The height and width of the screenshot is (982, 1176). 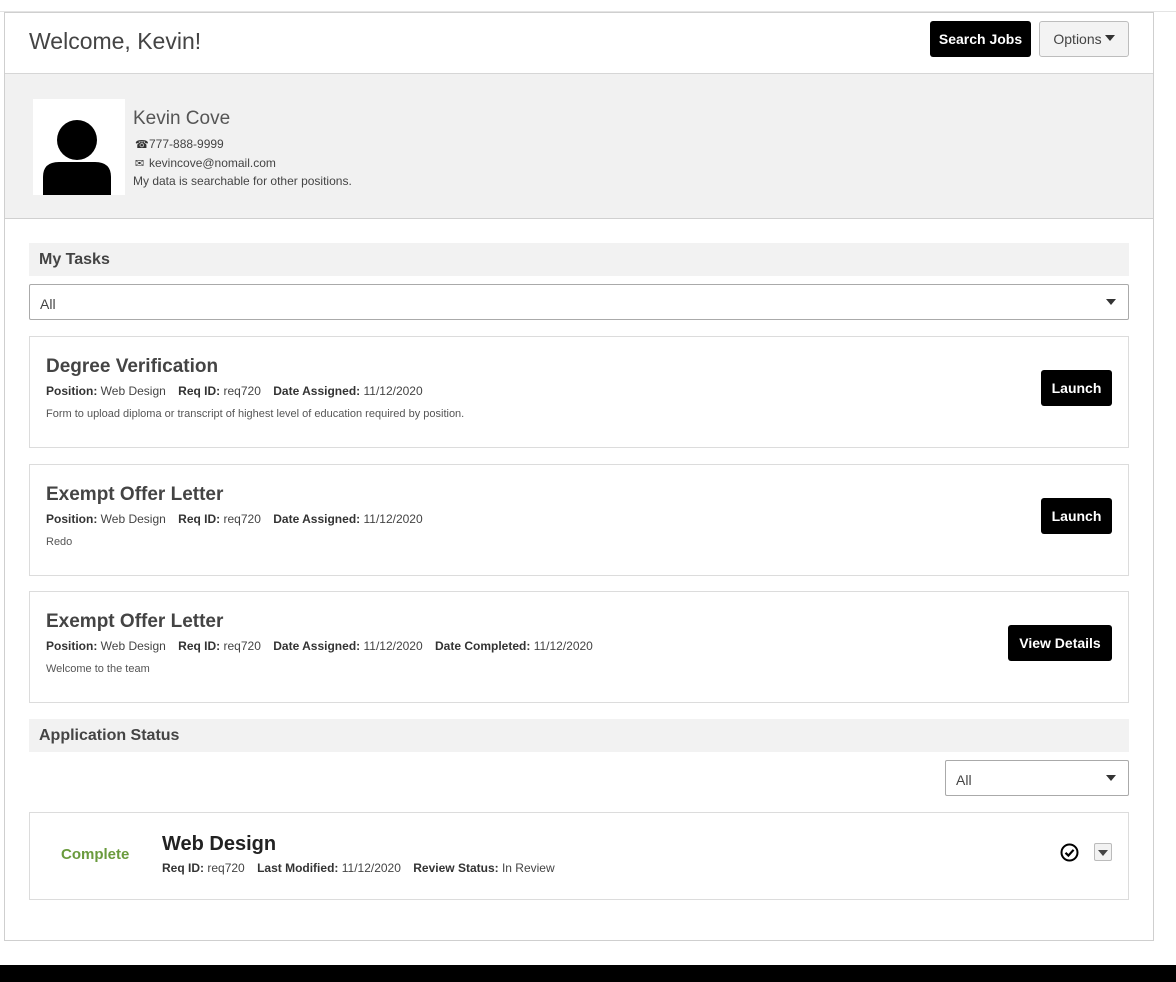 I want to click on my-tasks-heading: My Tasks, so click(x=579, y=259).